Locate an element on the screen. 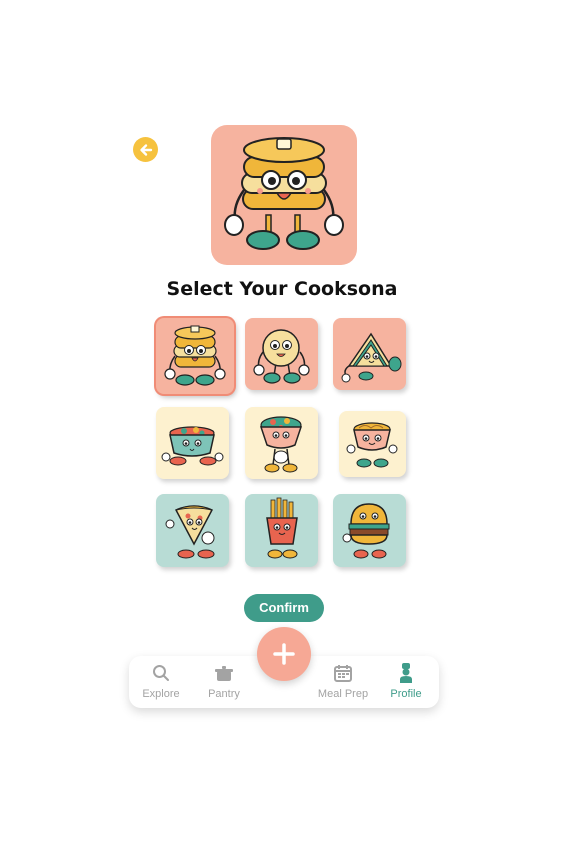  cooksona-tile-veggie-bowl is located at coordinates (281, 443).